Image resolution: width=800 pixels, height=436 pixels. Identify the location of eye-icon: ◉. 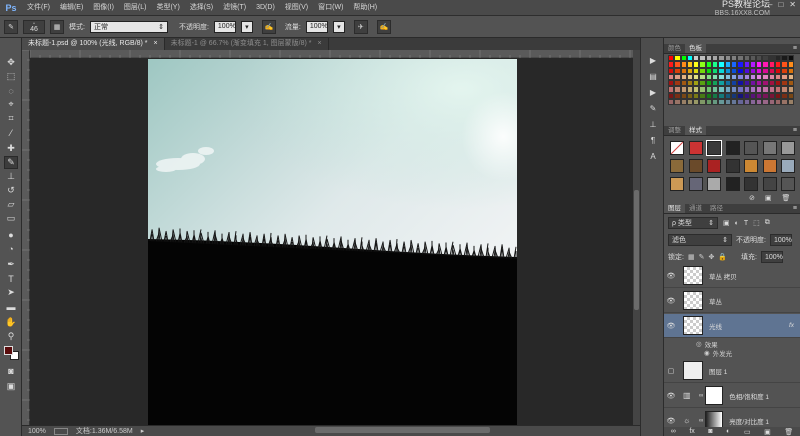
(707, 353).